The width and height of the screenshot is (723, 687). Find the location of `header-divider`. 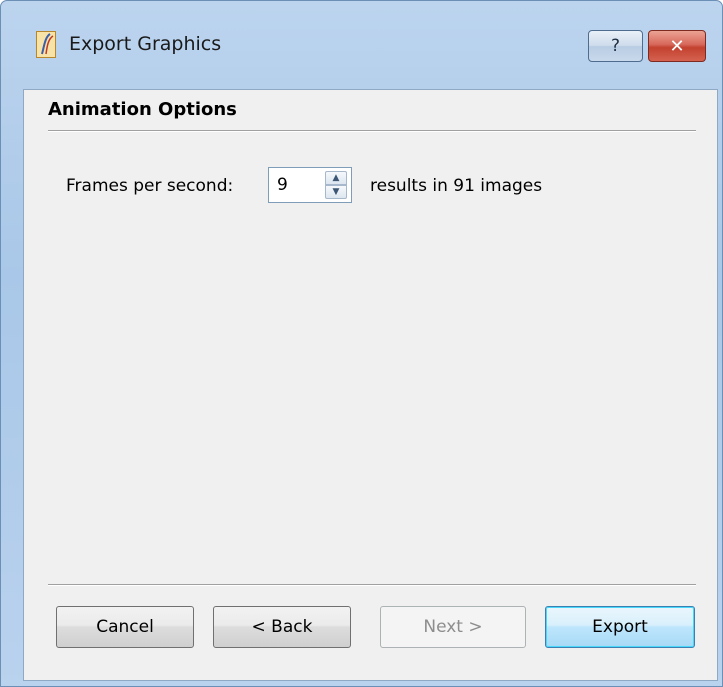

header-divider is located at coordinates (372, 131).